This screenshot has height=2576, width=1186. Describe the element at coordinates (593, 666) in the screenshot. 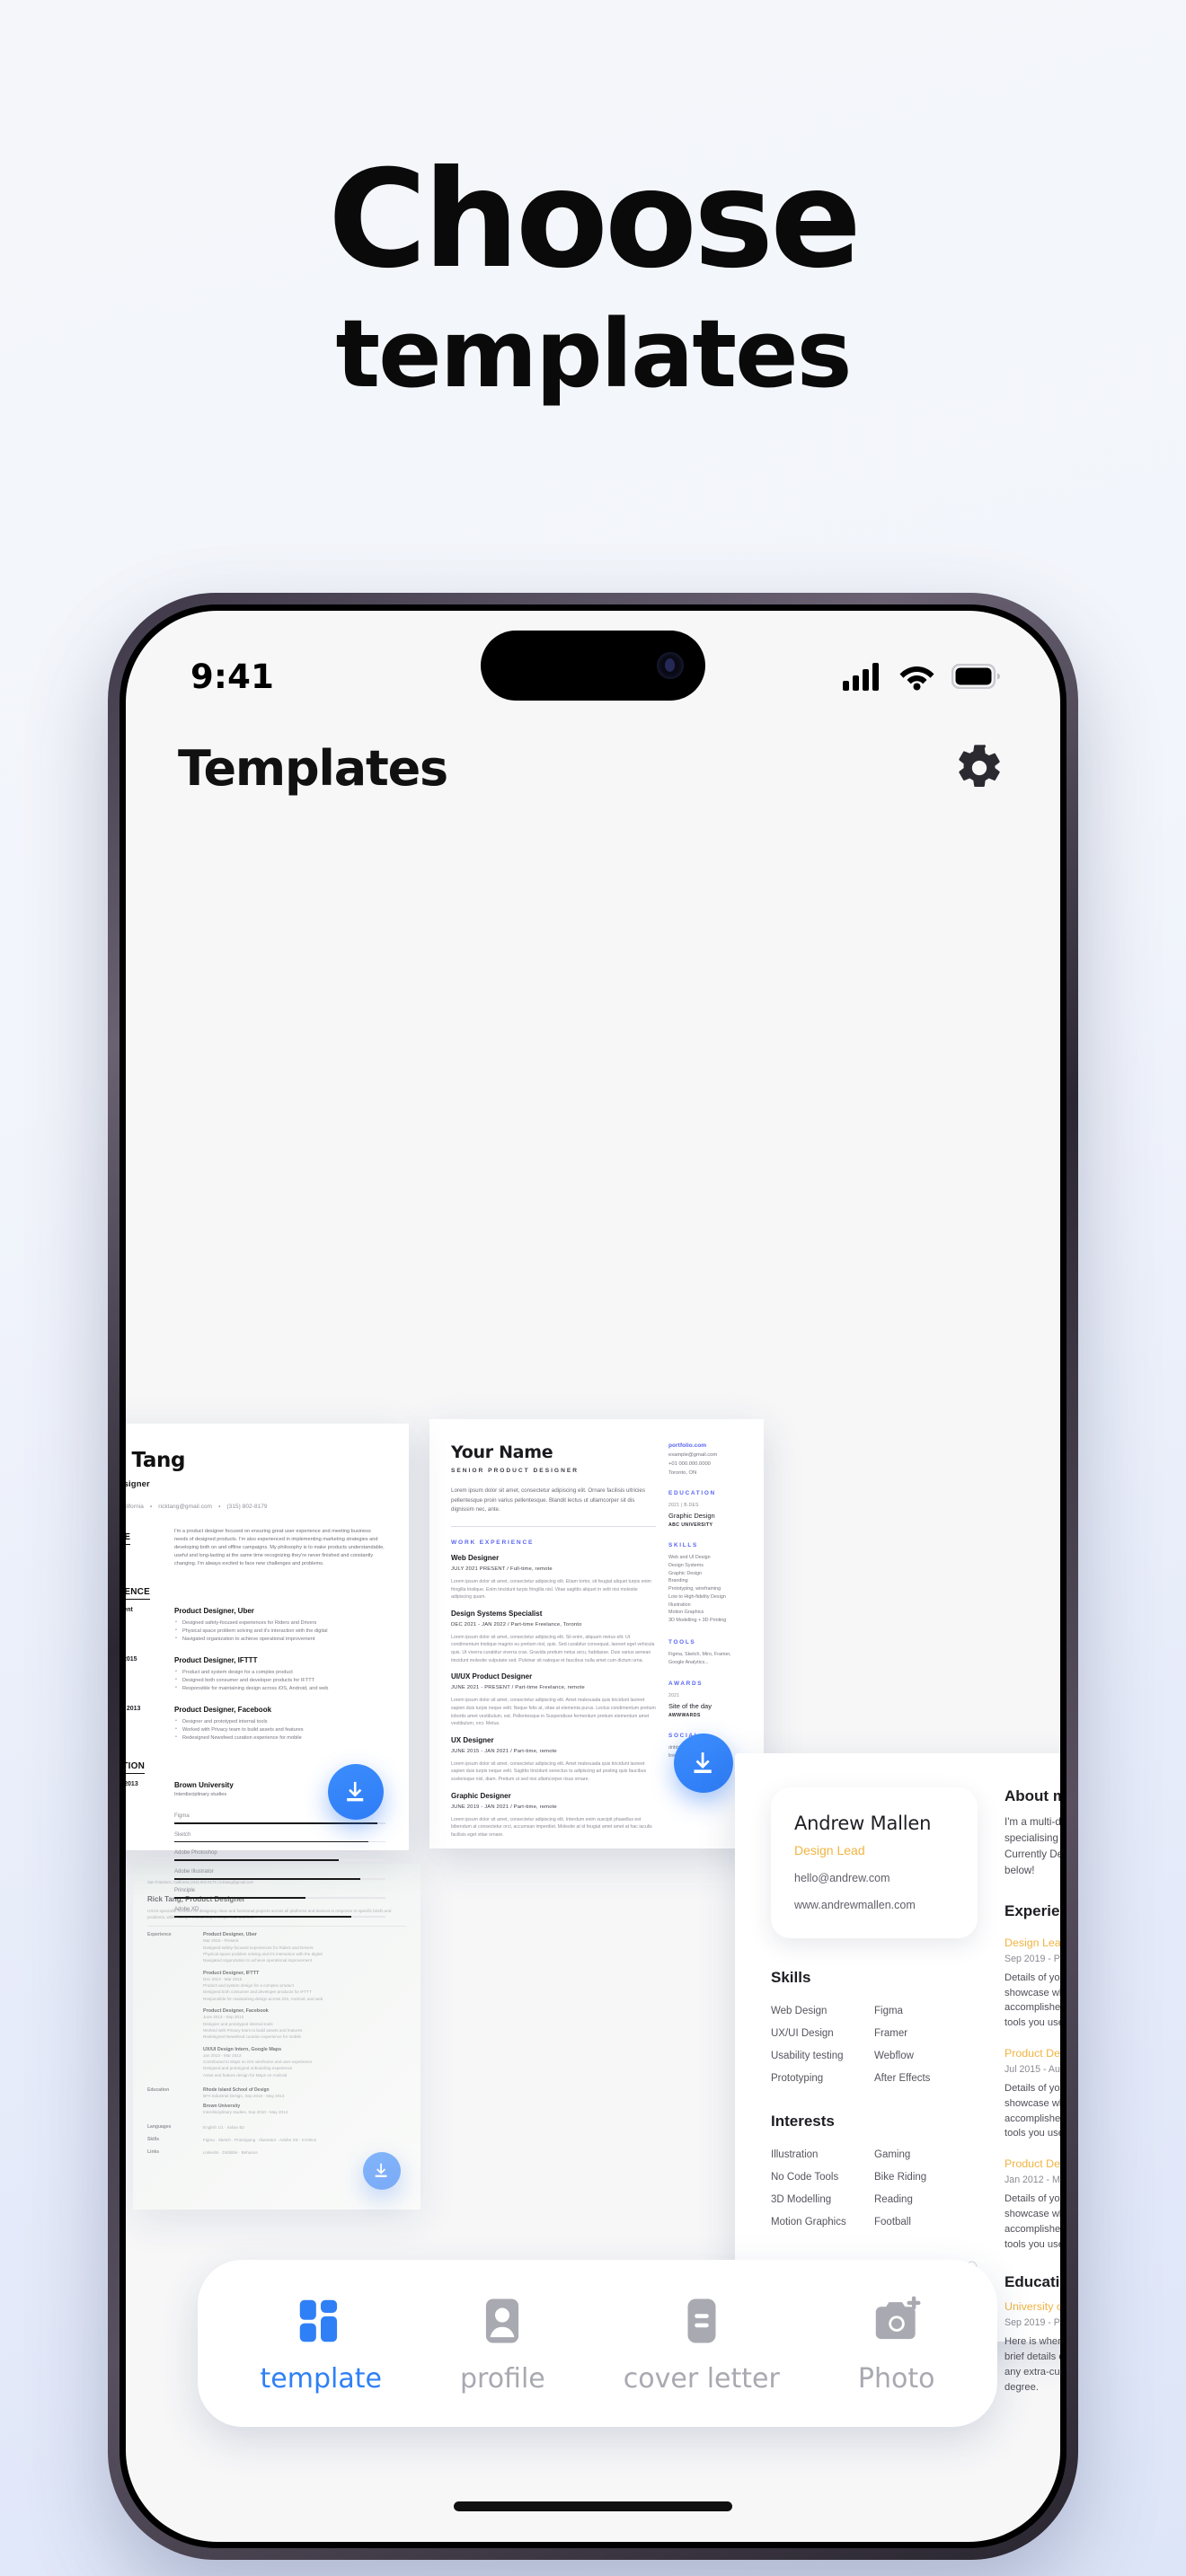

I see `dynamic-island` at that location.